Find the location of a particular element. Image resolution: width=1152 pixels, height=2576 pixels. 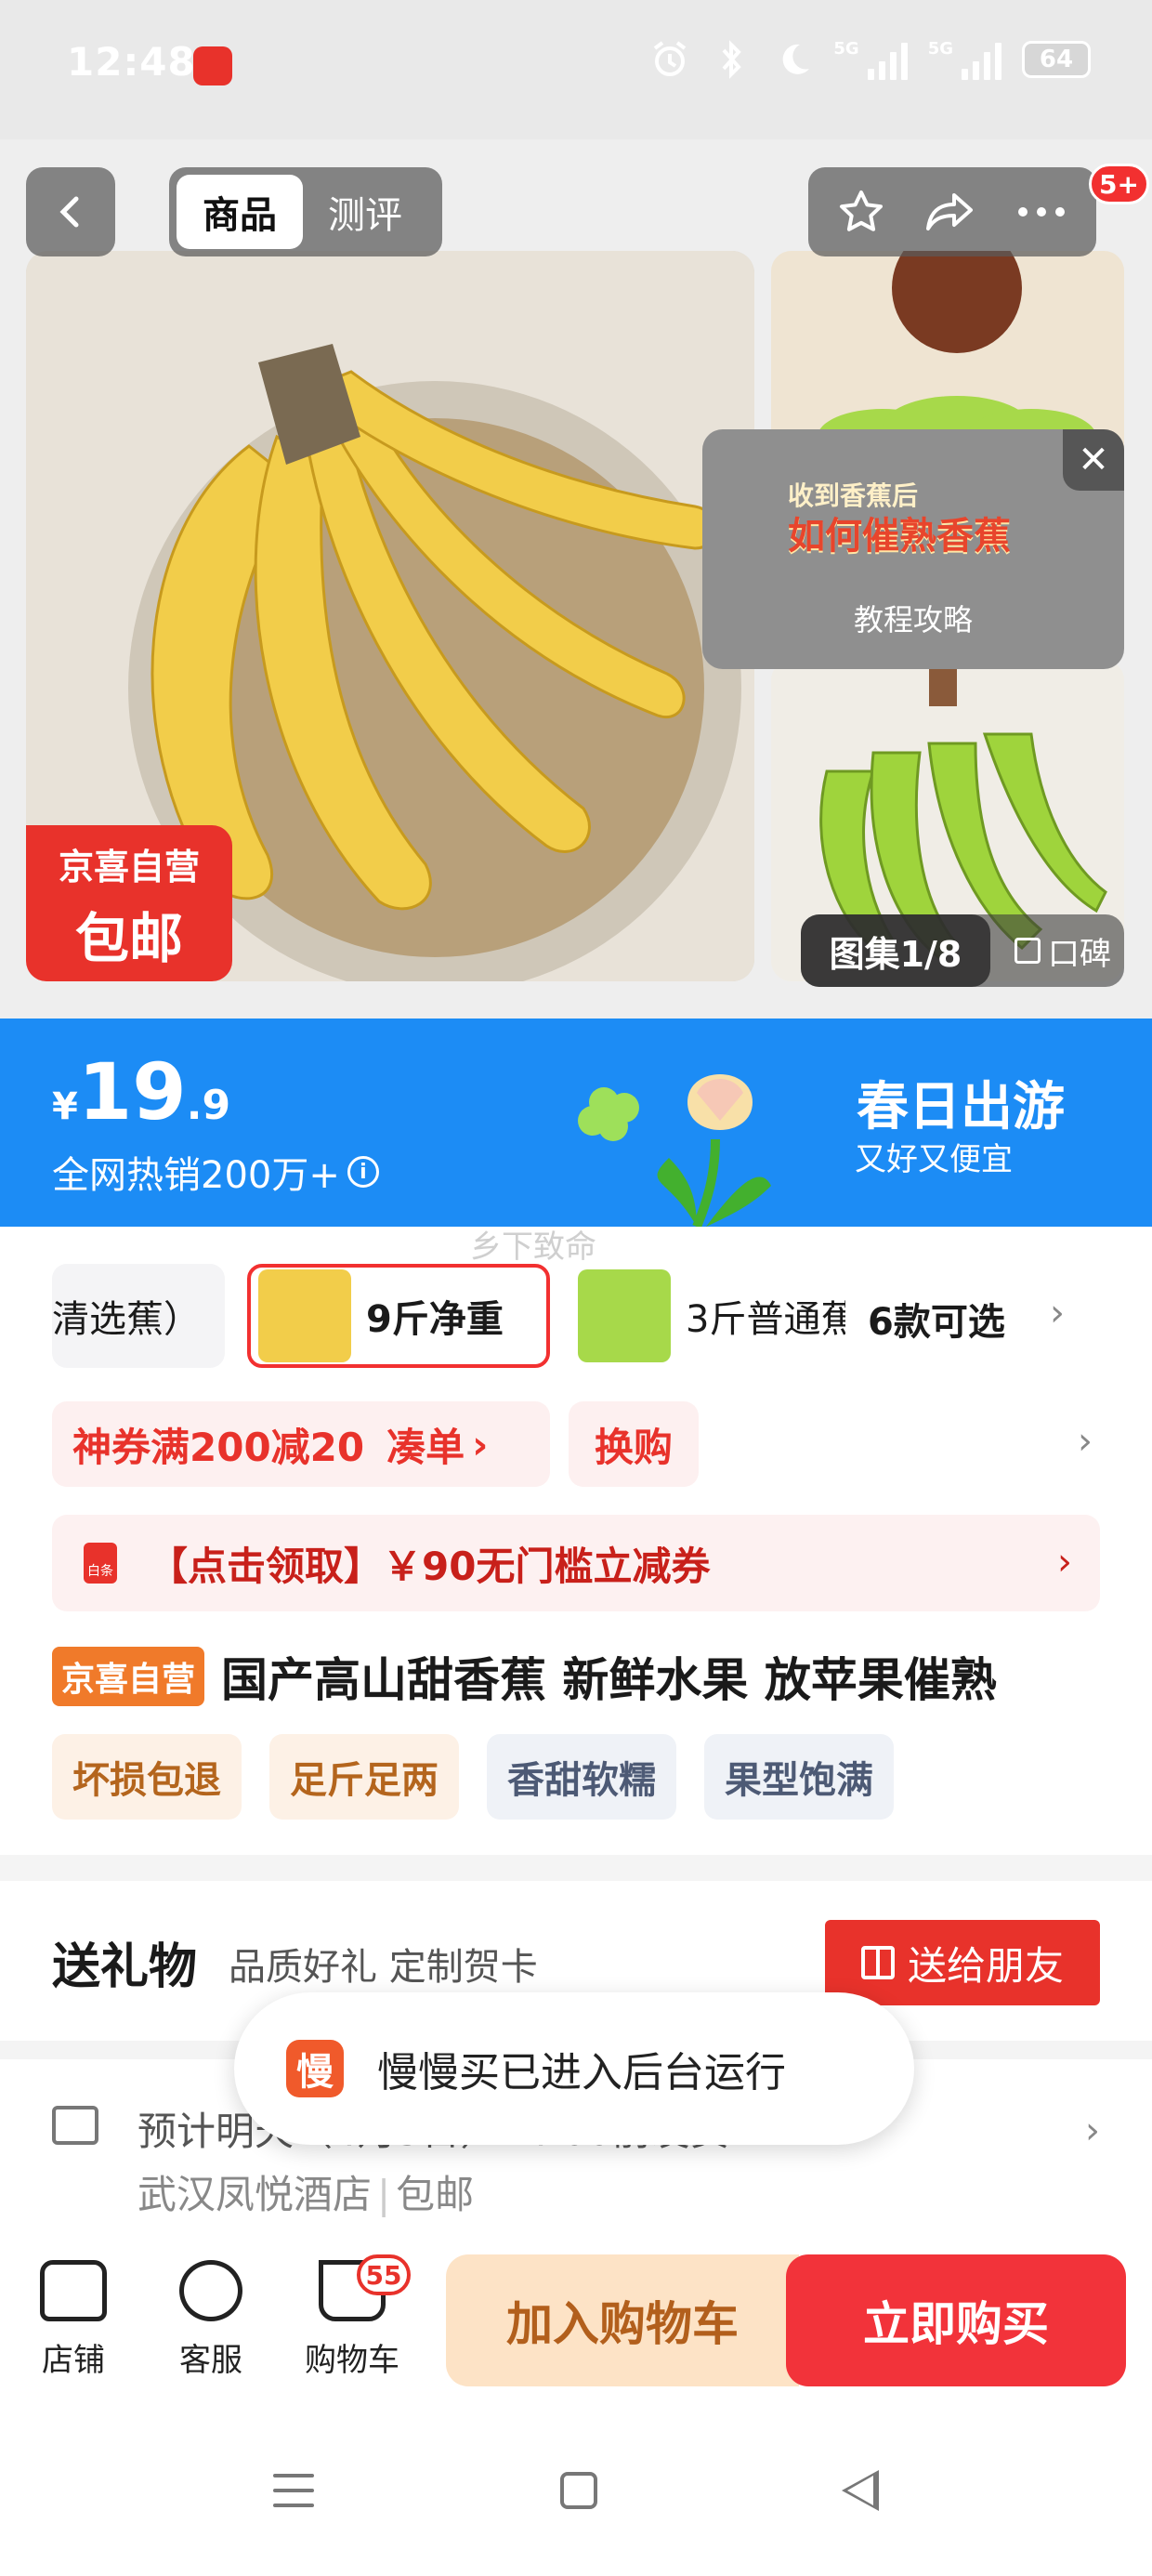

send-gift-button: 送给朋友 is located at coordinates (962, 1962).